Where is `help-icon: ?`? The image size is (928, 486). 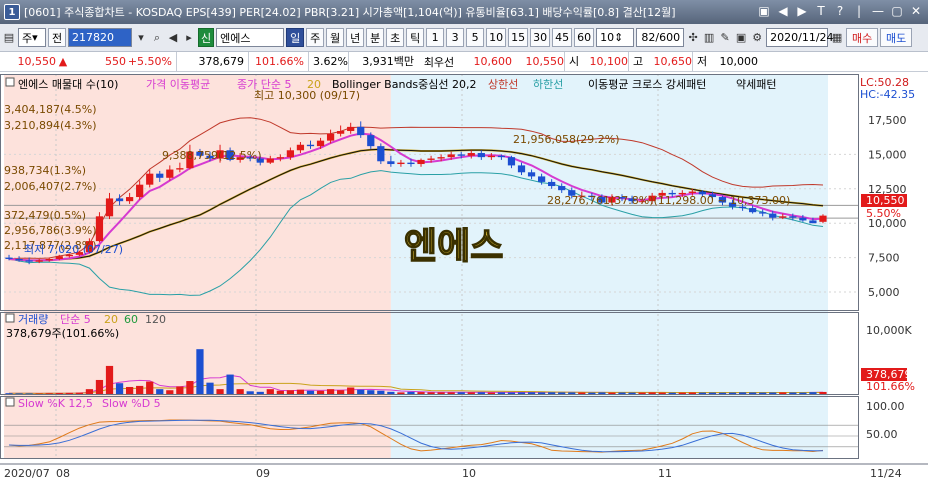
help-icon: ? is located at coordinates (840, 11).